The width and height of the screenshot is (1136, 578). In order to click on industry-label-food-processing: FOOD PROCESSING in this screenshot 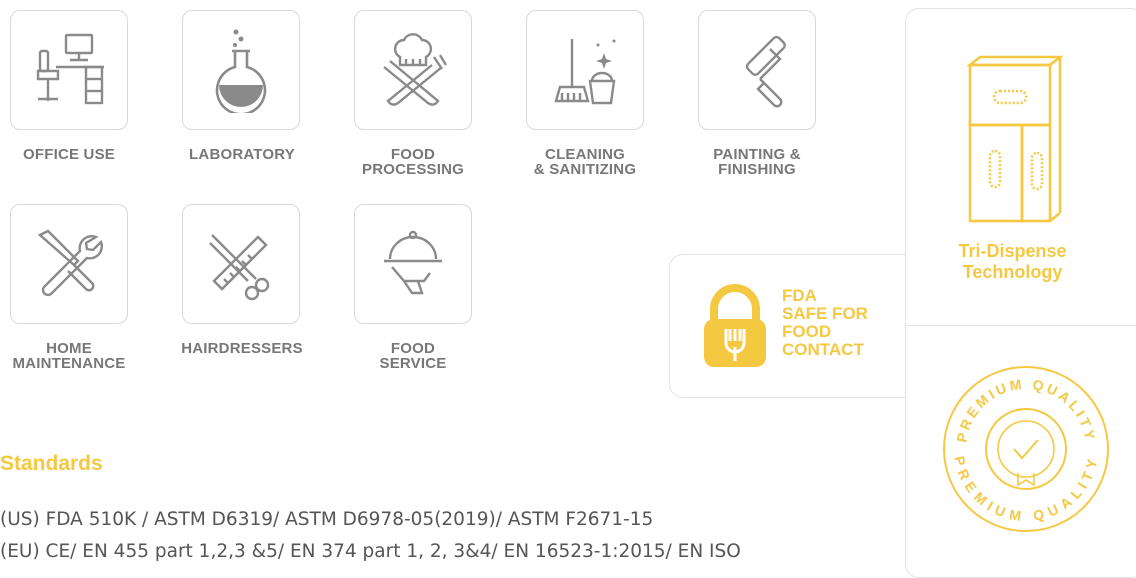, I will do `click(413, 162)`.